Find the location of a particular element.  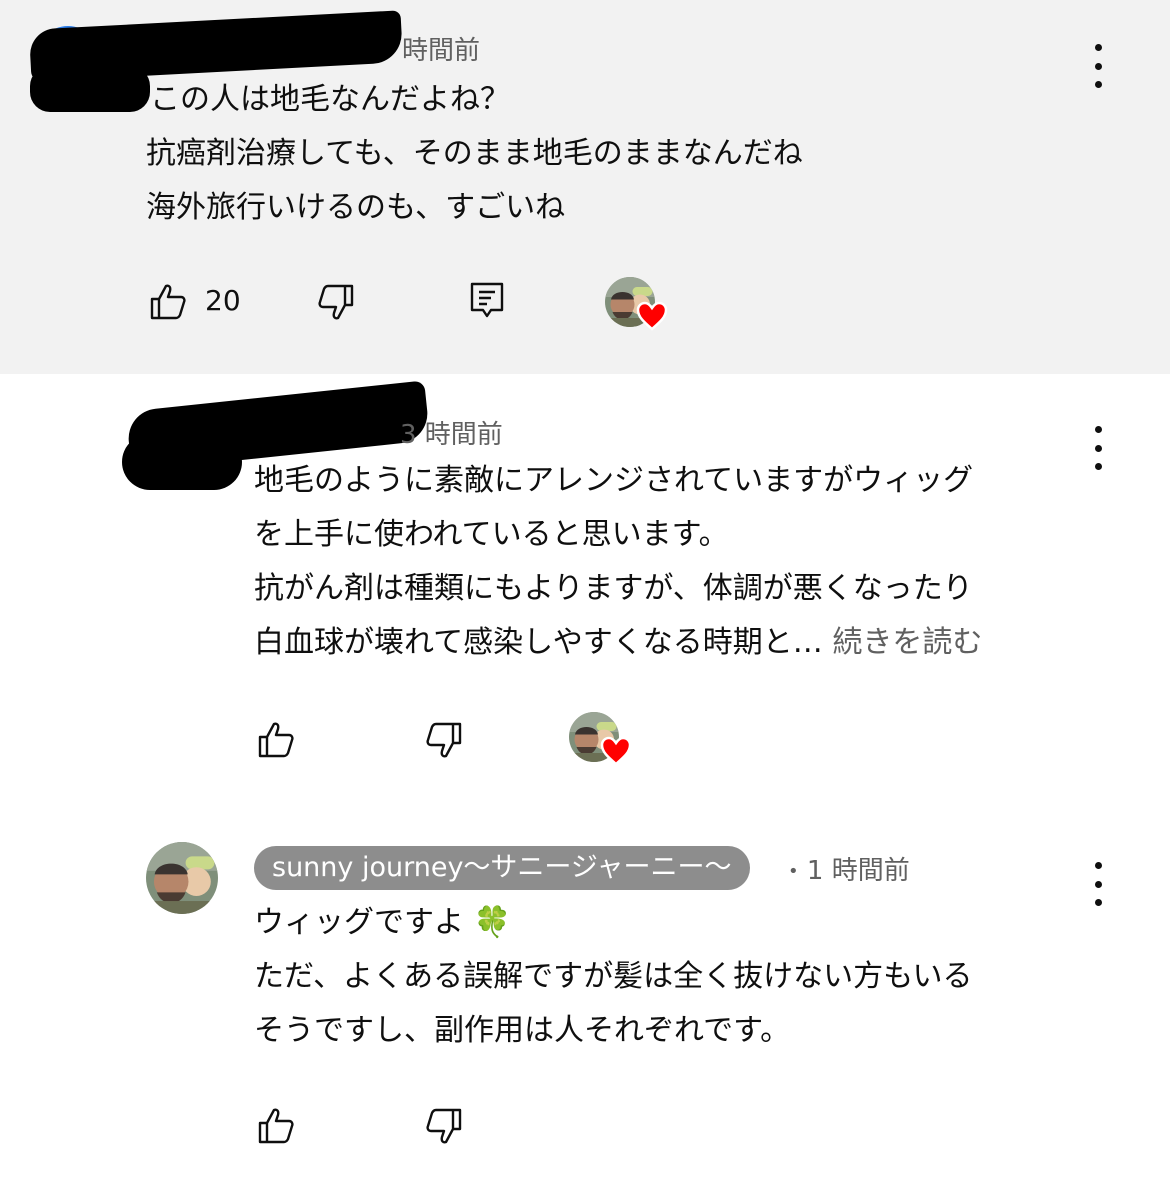

comment-timestamp: 時間前 is located at coordinates (441, 51).